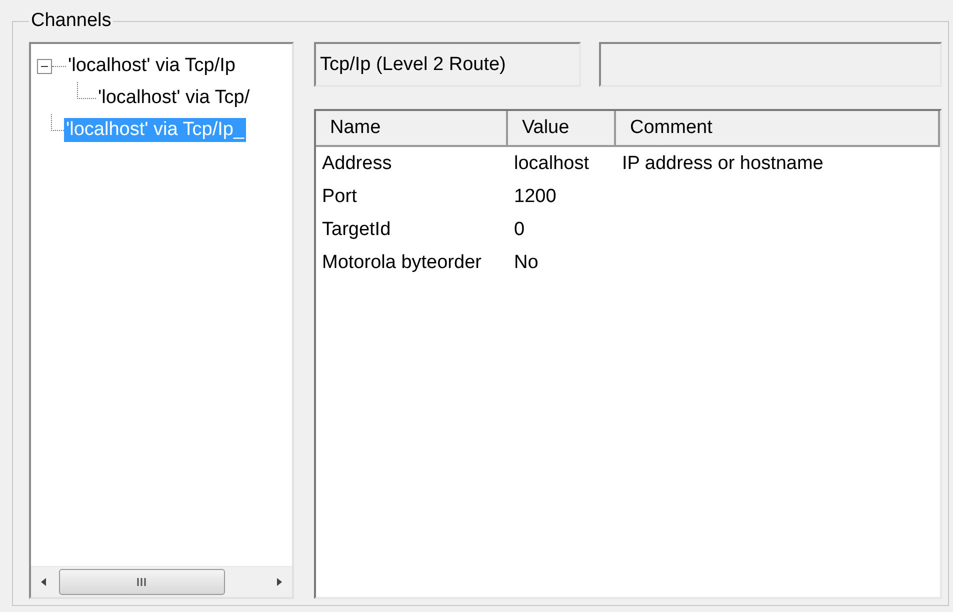  What do you see at coordinates (412, 128) in the screenshot?
I see `column-header: Name` at bounding box center [412, 128].